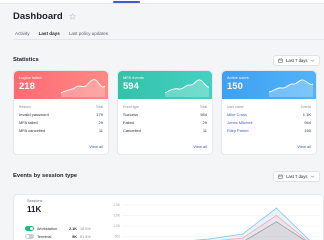 This screenshot has height=240, width=324. What do you see at coordinates (116, 216) in the screenshot?
I see `y-tick-label: 1.5K` at bounding box center [116, 216].